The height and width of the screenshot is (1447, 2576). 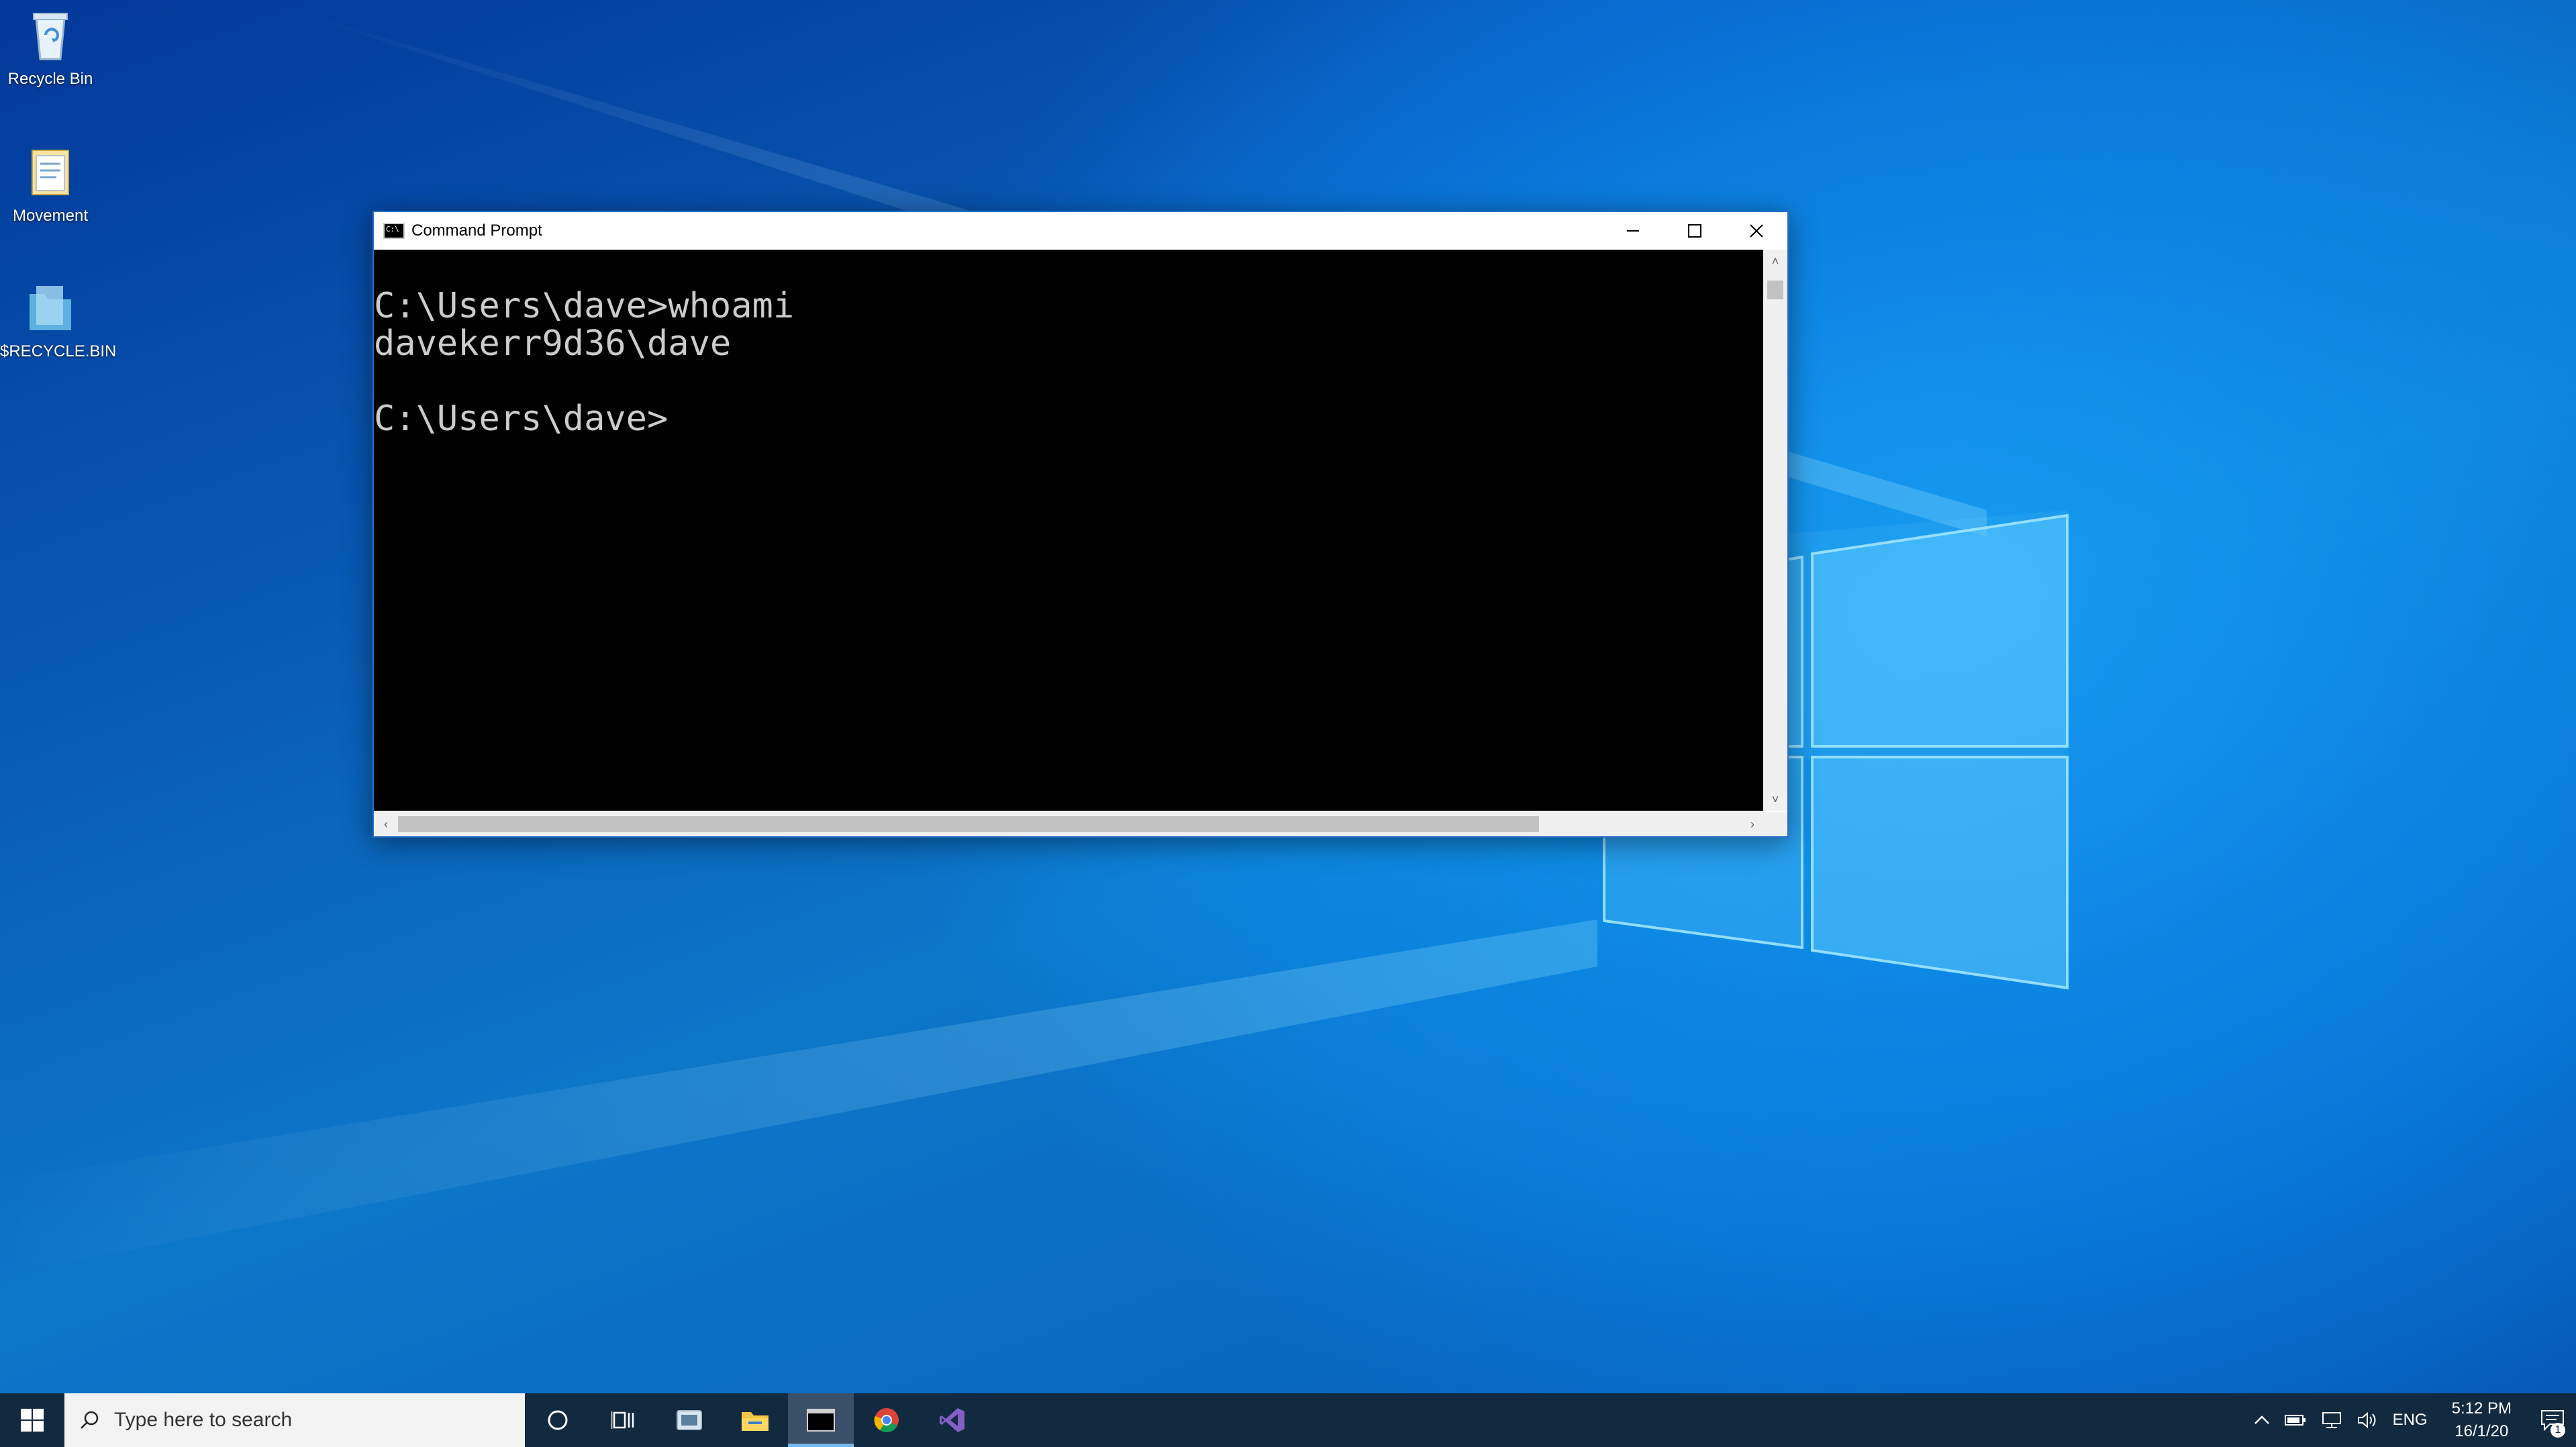 I want to click on close-button, so click(x=1756, y=231).